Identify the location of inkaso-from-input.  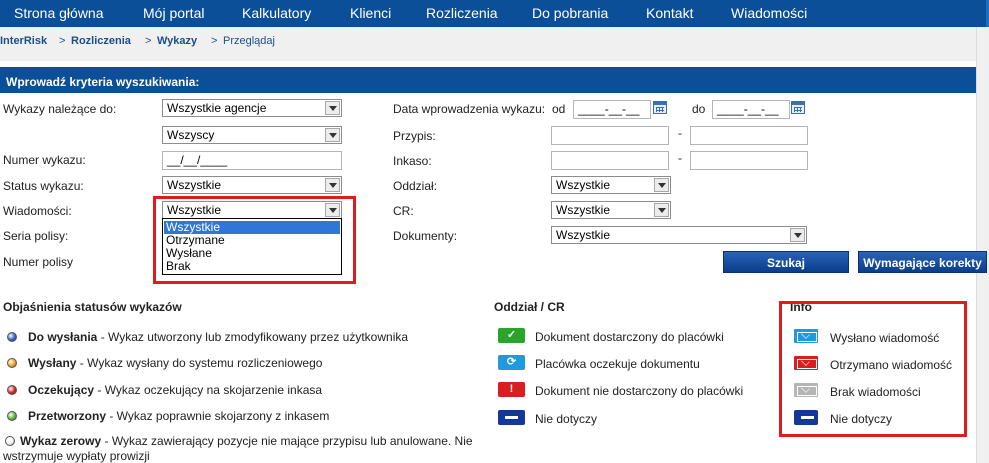
(610, 160).